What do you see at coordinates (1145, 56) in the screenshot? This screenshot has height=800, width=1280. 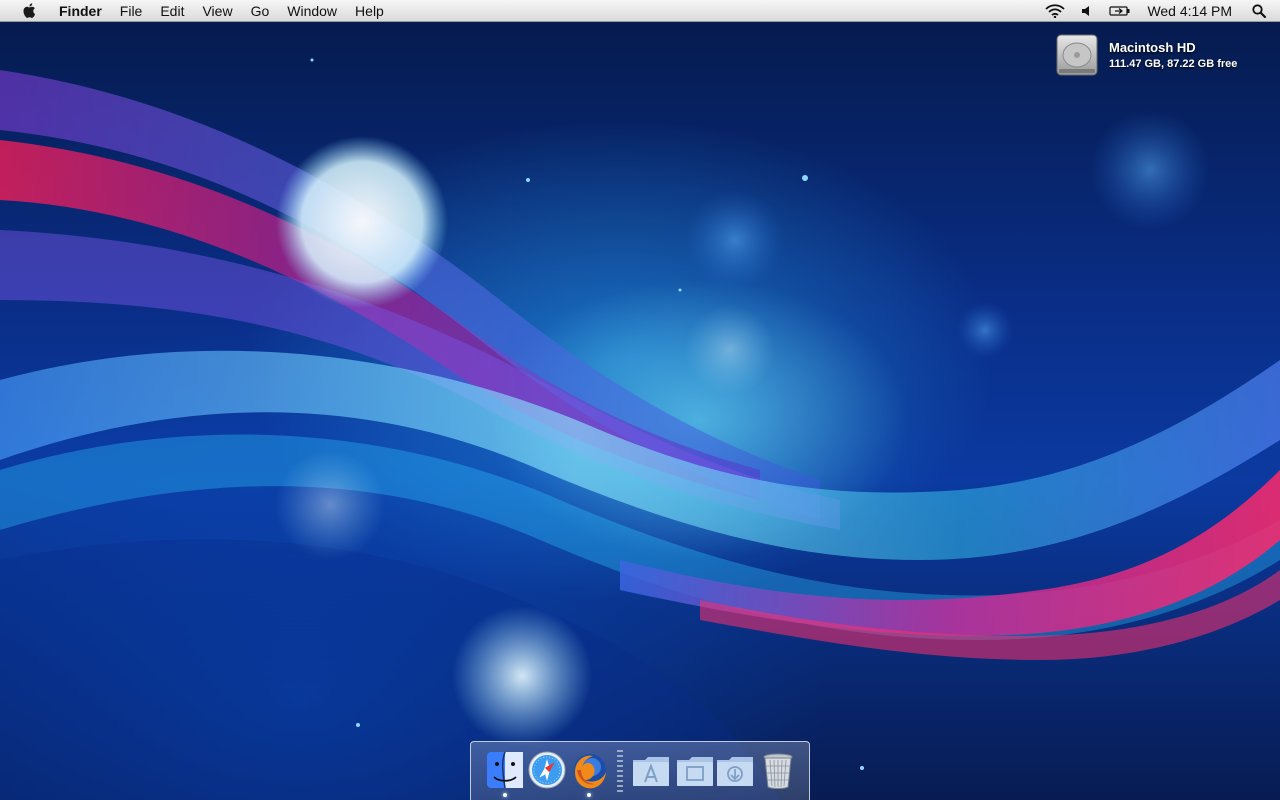 I see `macintosh-hd-disk: Macintosh HD 111.47 GB, 87.22 GB free` at bounding box center [1145, 56].